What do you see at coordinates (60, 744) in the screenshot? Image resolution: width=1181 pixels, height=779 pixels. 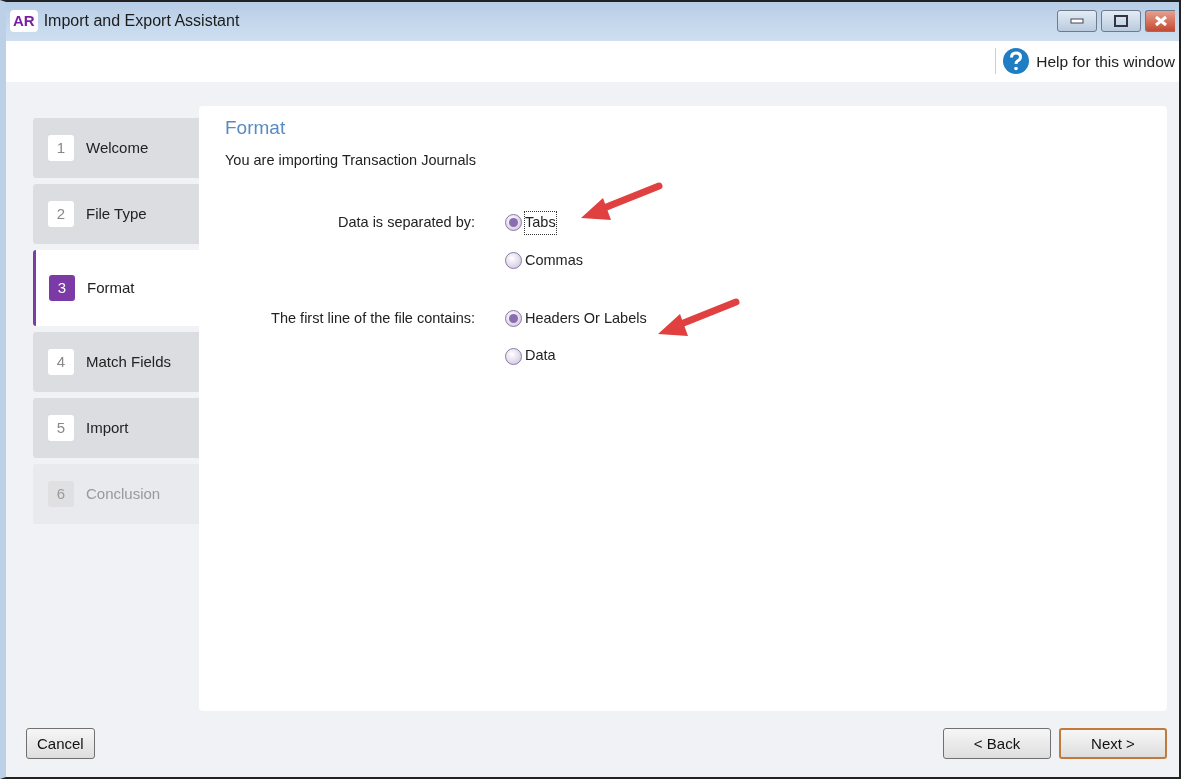 I see `cancel-button: Cancel` at bounding box center [60, 744].